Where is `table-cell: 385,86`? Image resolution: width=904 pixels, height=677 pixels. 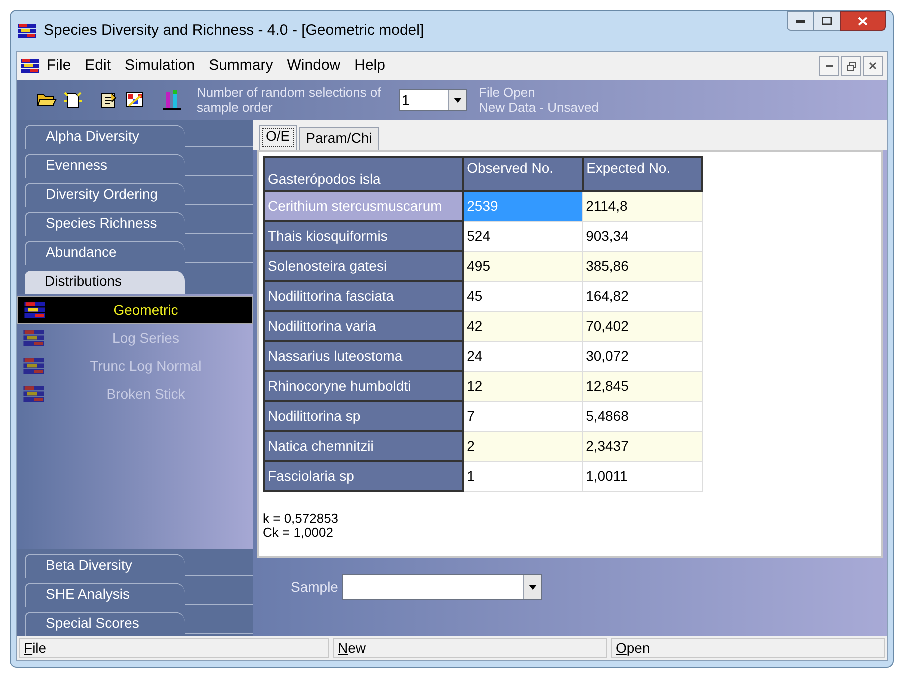
table-cell: 385,86 is located at coordinates (642, 266).